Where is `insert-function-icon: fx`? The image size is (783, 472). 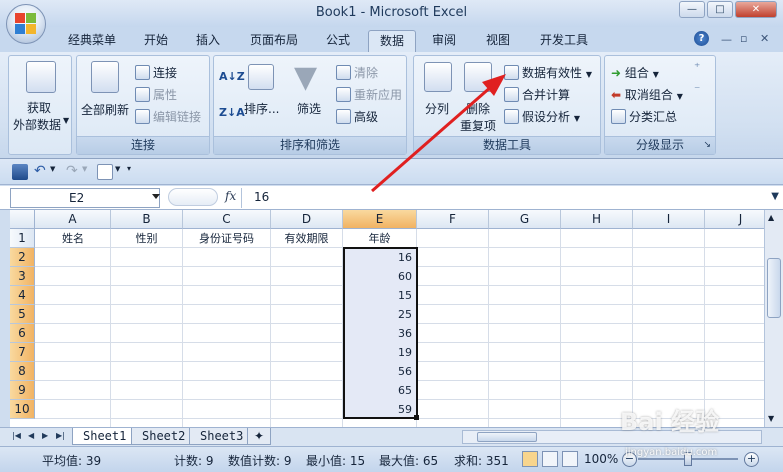
insert-function-icon: fx is located at coordinates (230, 196).